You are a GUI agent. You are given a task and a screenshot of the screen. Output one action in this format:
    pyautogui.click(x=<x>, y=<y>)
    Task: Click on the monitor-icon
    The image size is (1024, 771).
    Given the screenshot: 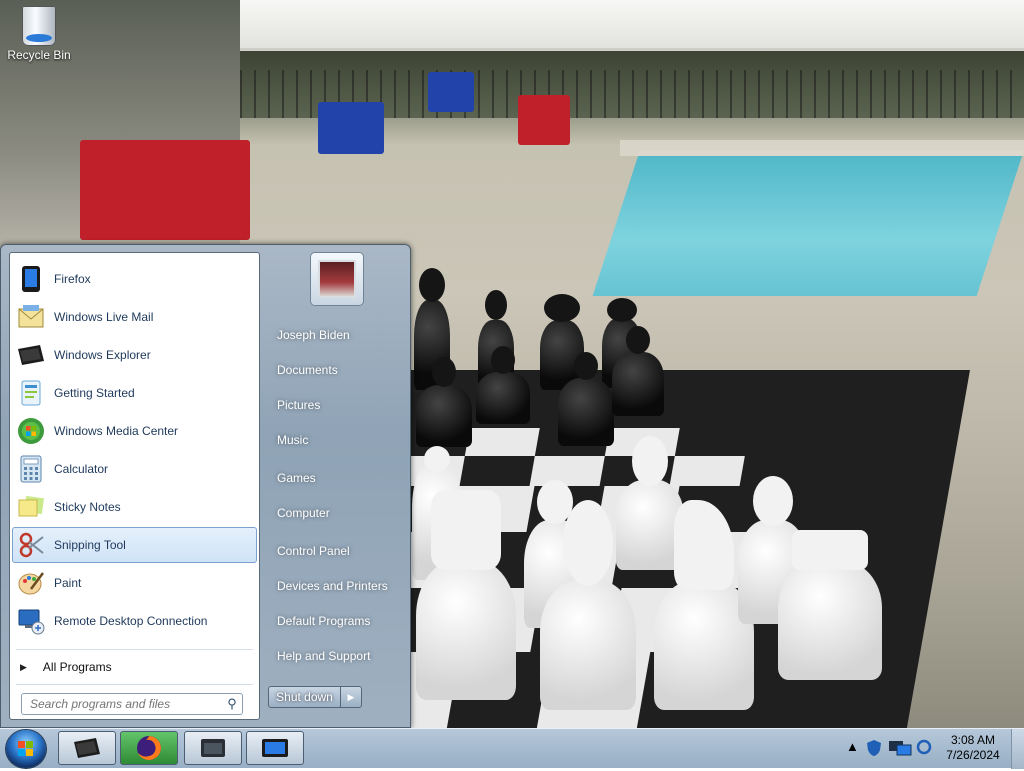 What is the action you would take?
    pyautogui.click(x=275, y=748)
    